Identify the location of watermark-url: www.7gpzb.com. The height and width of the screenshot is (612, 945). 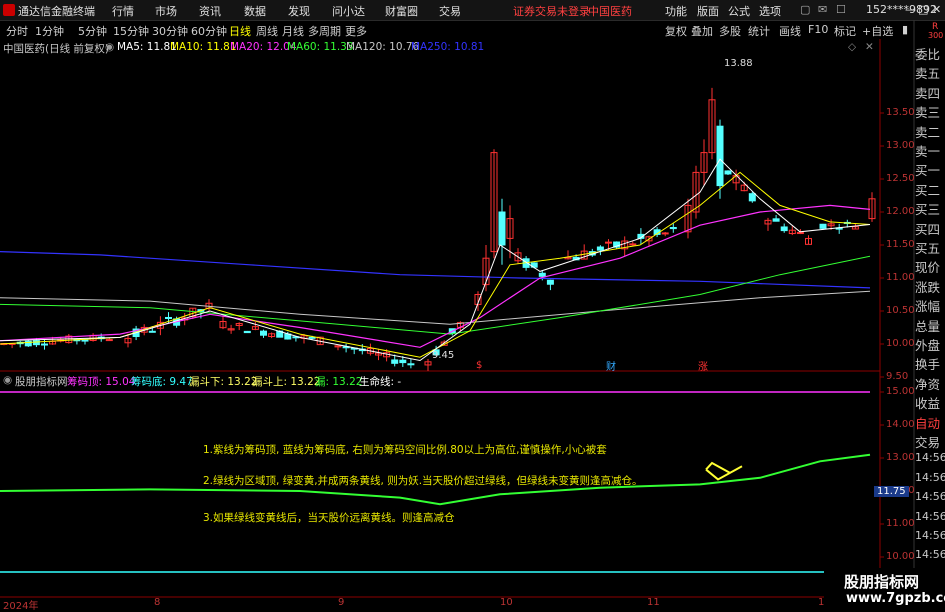
(895, 598).